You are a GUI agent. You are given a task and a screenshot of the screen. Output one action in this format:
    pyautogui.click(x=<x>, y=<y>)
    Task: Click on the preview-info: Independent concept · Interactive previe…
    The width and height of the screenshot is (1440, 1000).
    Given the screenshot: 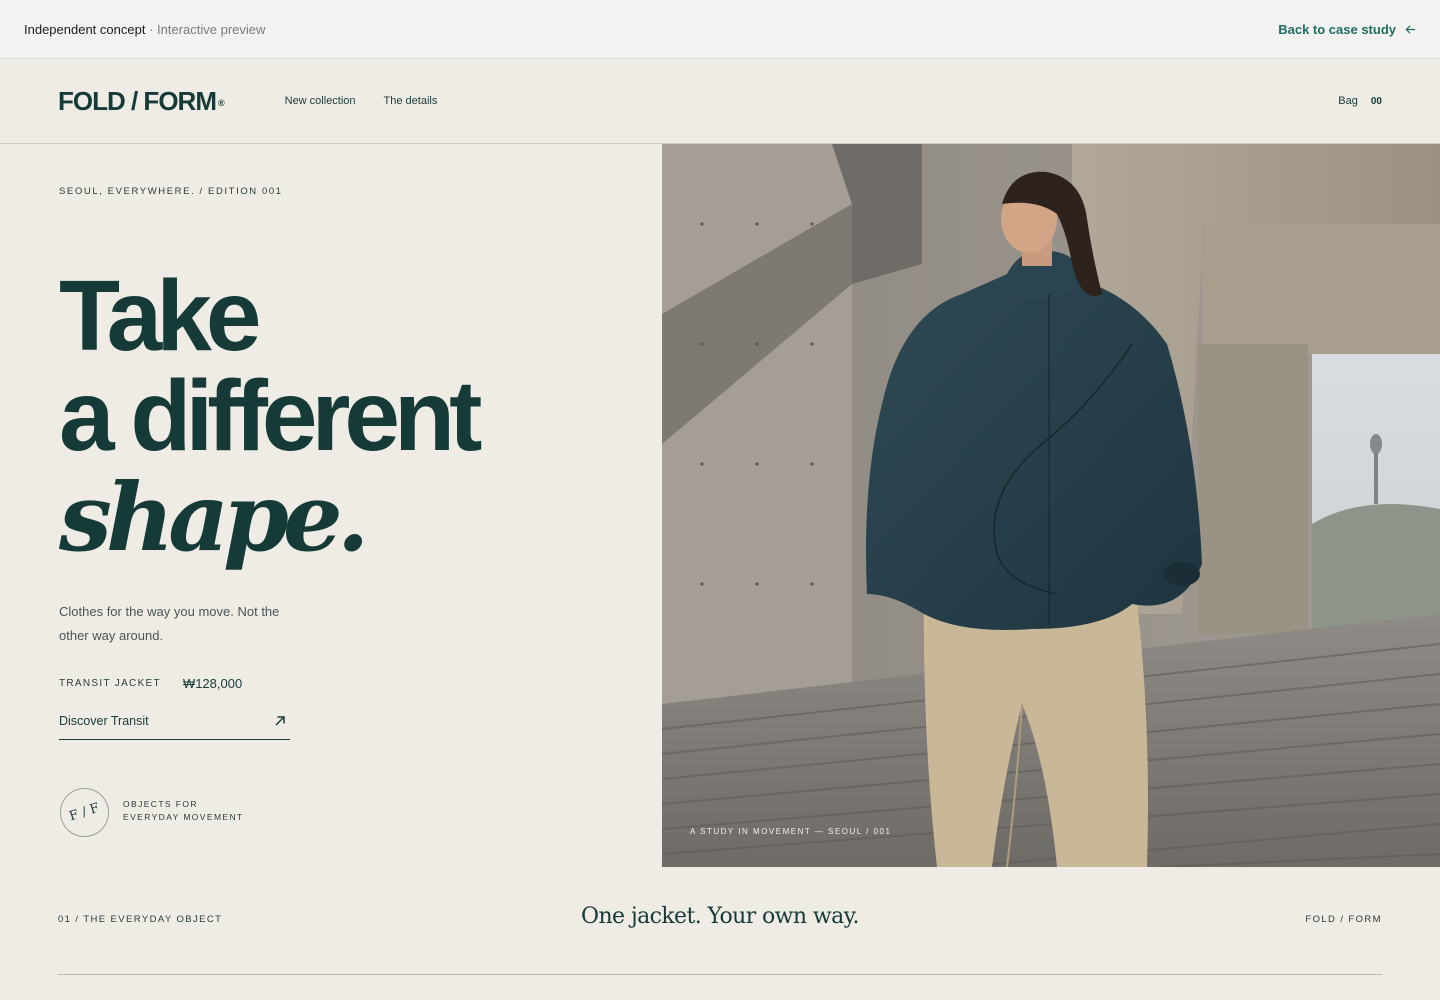 What is the action you would take?
    pyautogui.click(x=144, y=29)
    